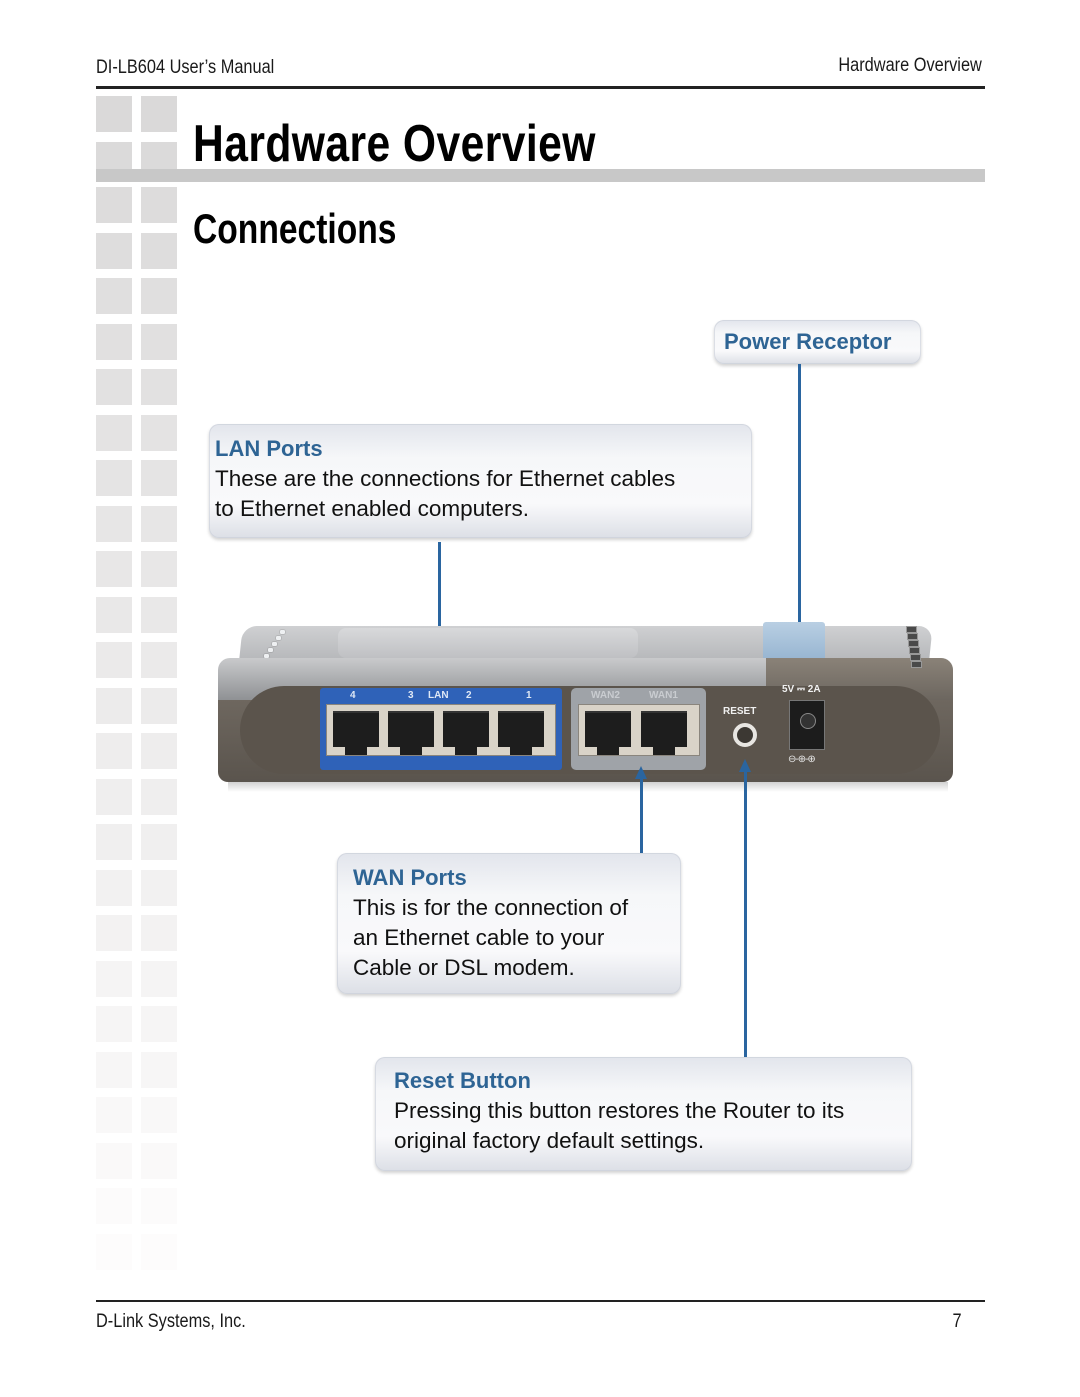 Image resolution: width=1080 pixels, height=1397 pixels. I want to click on page-title: Hardware Overview, so click(394, 144).